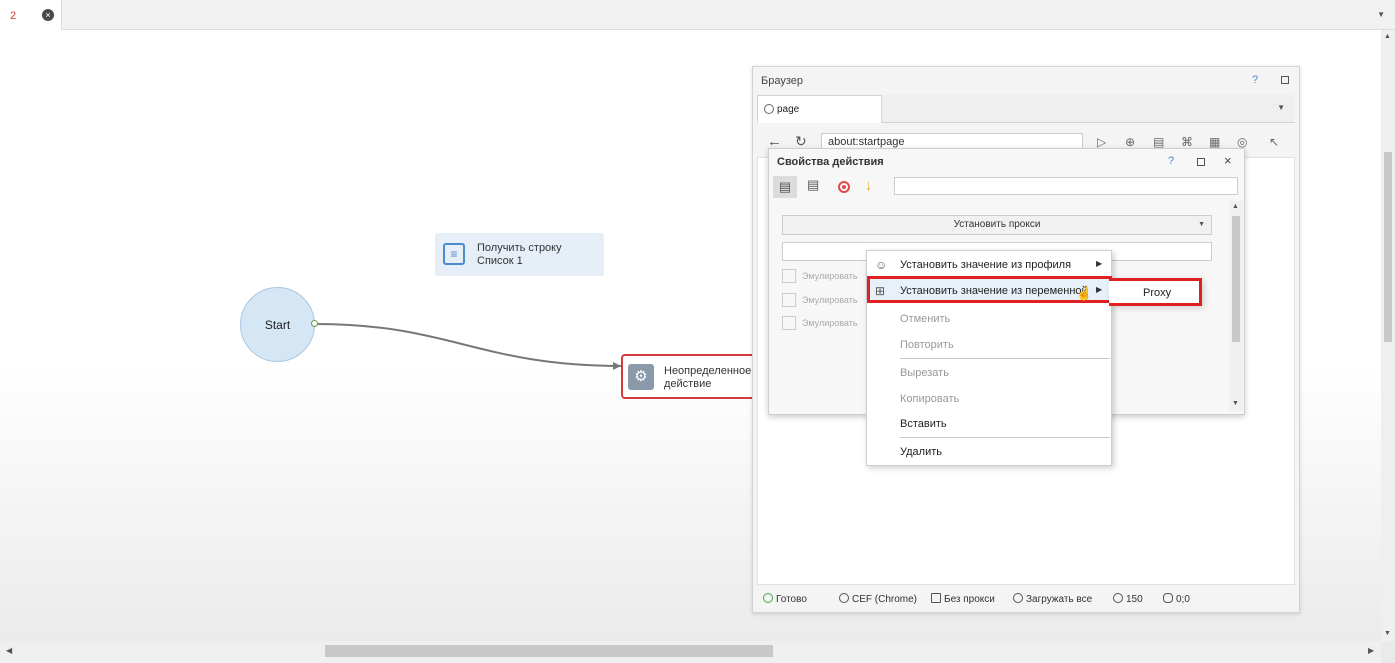  What do you see at coordinates (1158, 142) in the screenshot?
I see `source-icon: ▤` at bounding box center [1158, 142].